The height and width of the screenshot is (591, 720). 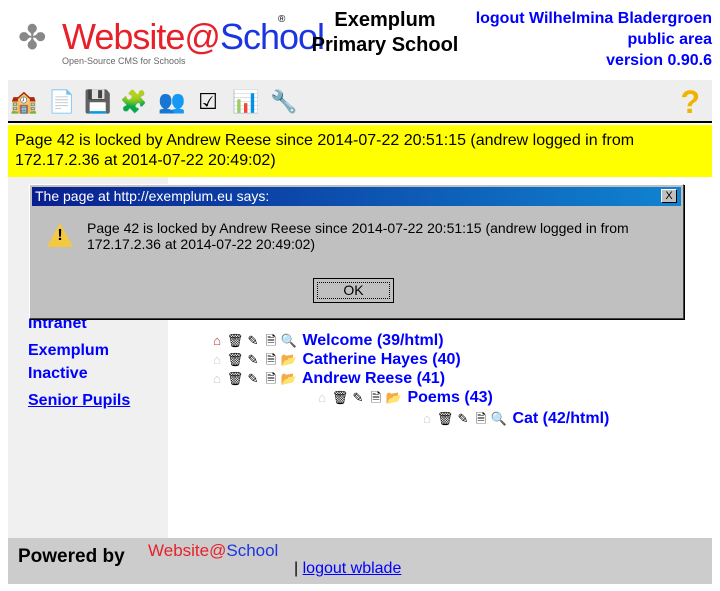 What do you see at coordinates (669, 196) in the screenshot?
I see `close-button: X` at bounding box center [669, 196].